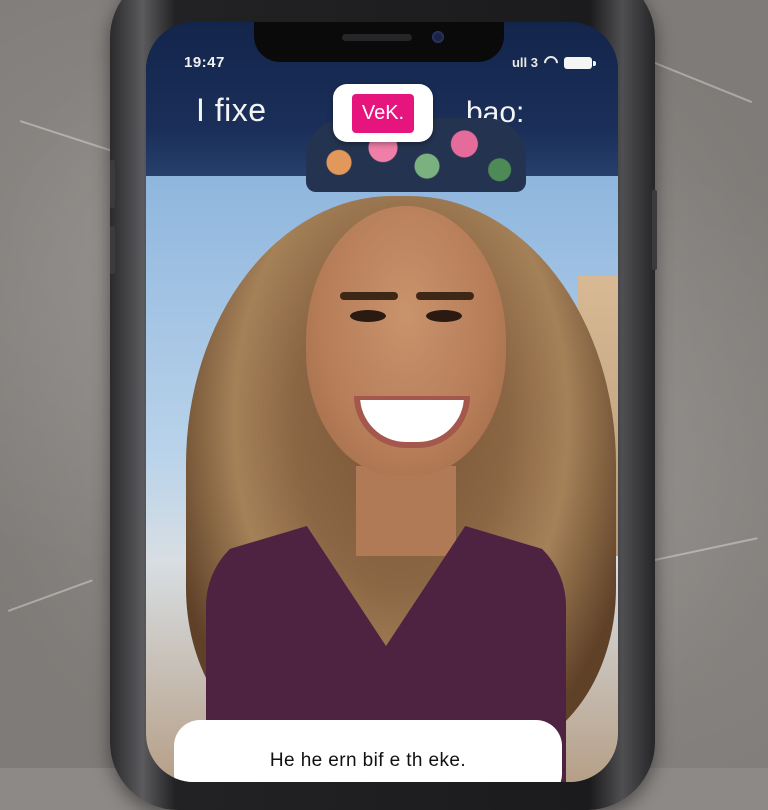 This screenshot has height=810, width=768. What do you see at coordinates (368, 760) in the screenshot?
I see `caption-text: He he ern bif e th eke.` at bounding box center [368, 760].